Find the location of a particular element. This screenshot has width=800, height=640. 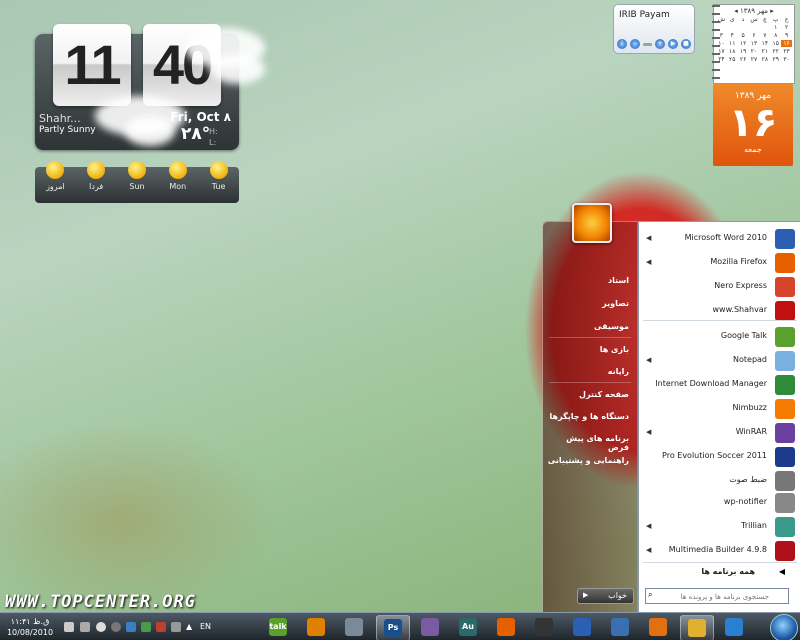

calendar-day-cell: ۶ is located at coordinates (754, 35).